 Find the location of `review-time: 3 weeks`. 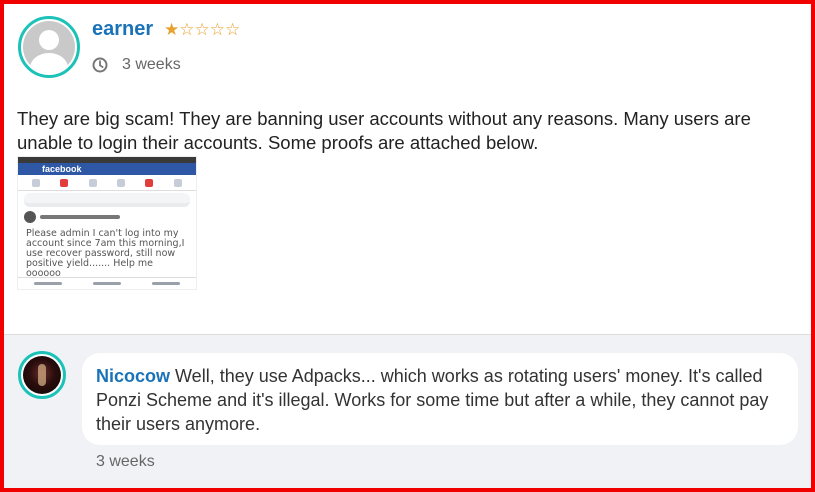

review-time: 3 weeks is located at coordinates (136, 65).